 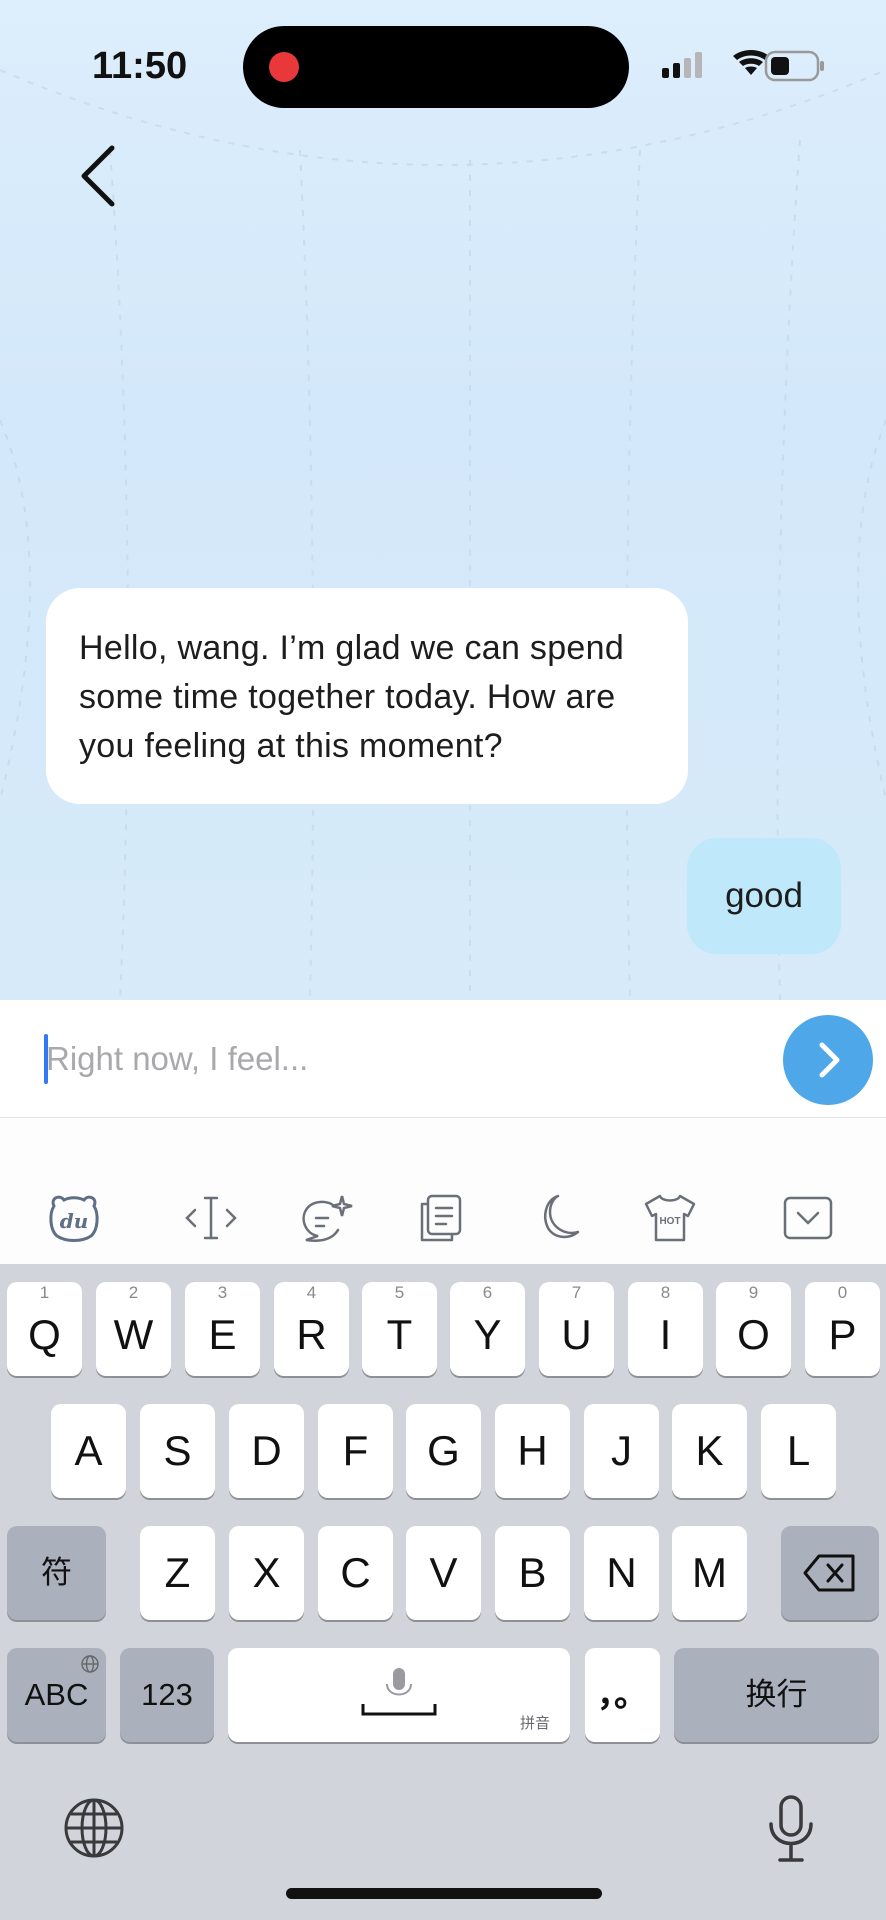 What do you see at coordinates (222, 1329) in the screenshot?
I see `key-e: 3E` at bounding box center [222, 1329].